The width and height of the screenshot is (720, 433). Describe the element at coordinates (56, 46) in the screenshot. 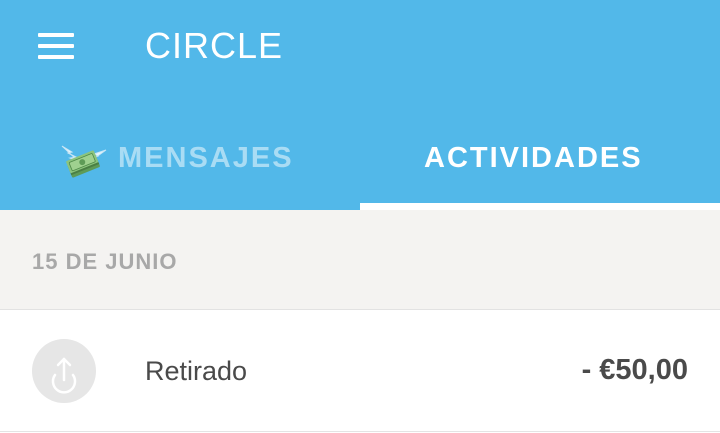

I see `menu-button` at that location.